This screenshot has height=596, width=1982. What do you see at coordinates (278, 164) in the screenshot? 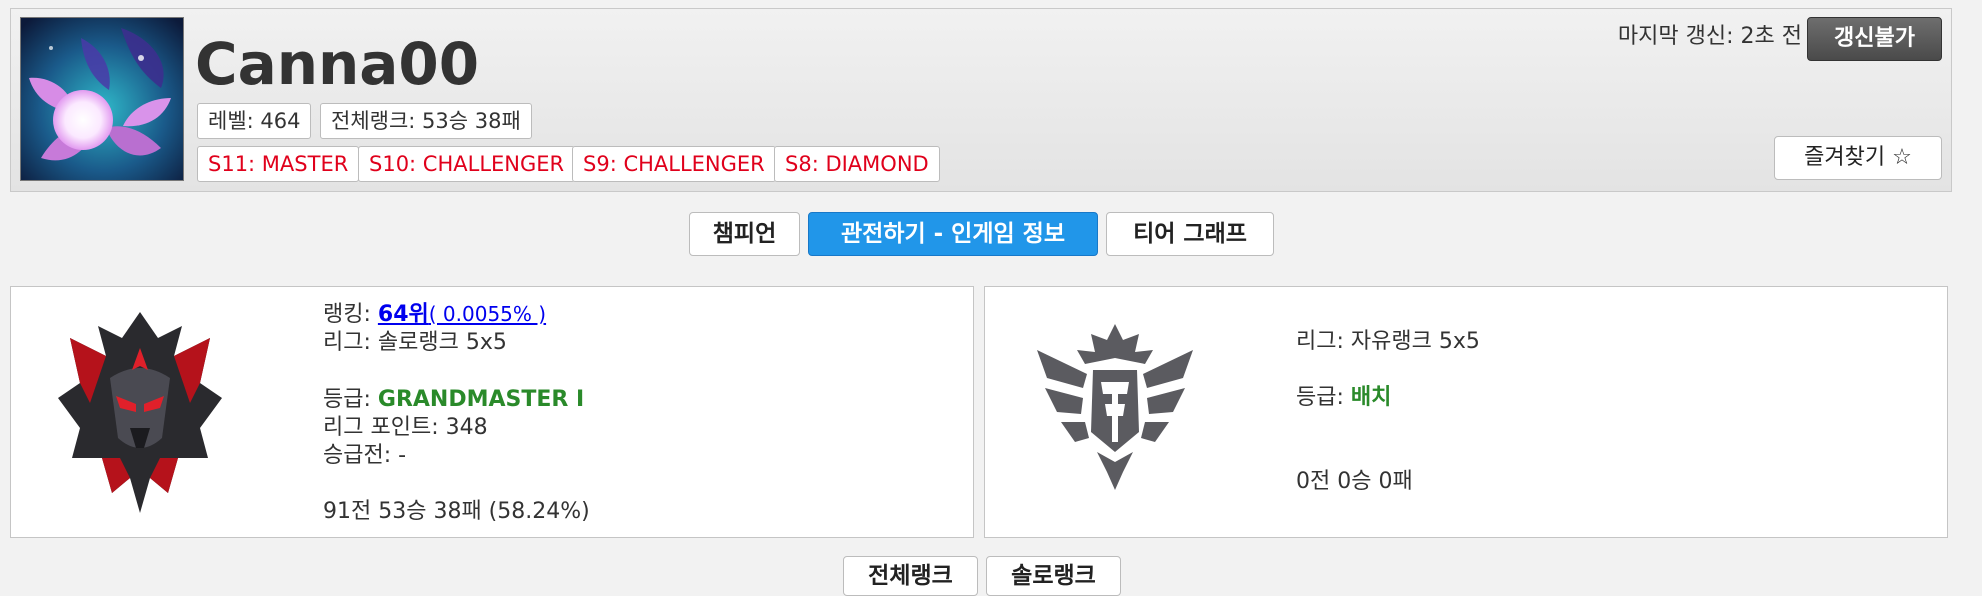
I see `season-badge-s11: S11: MASTER` at bounding box center [278, 164].